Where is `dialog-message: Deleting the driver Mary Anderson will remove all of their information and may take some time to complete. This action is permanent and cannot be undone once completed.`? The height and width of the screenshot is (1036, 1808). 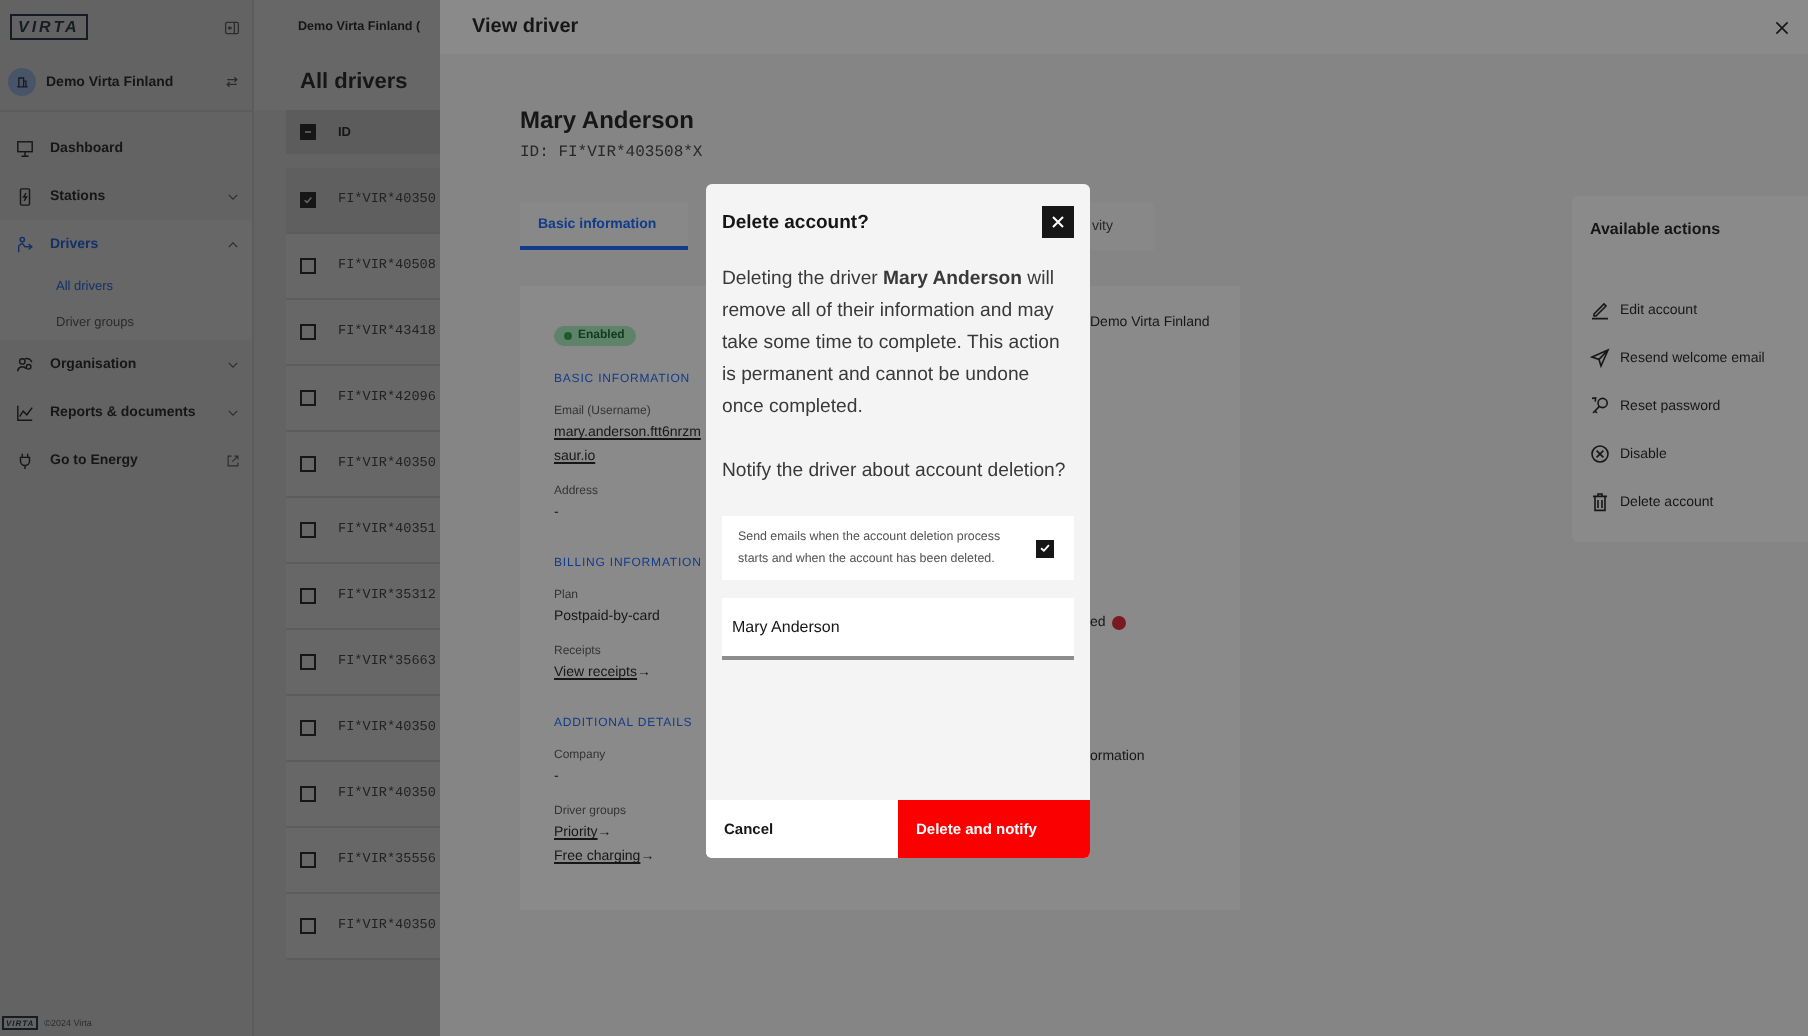
dialog-message: Deleting the driver Mary Anderson will remove all of their information and may take some time to complete. This action is permanent and cannot be undone once completed. is located at coordinates (892, 344).